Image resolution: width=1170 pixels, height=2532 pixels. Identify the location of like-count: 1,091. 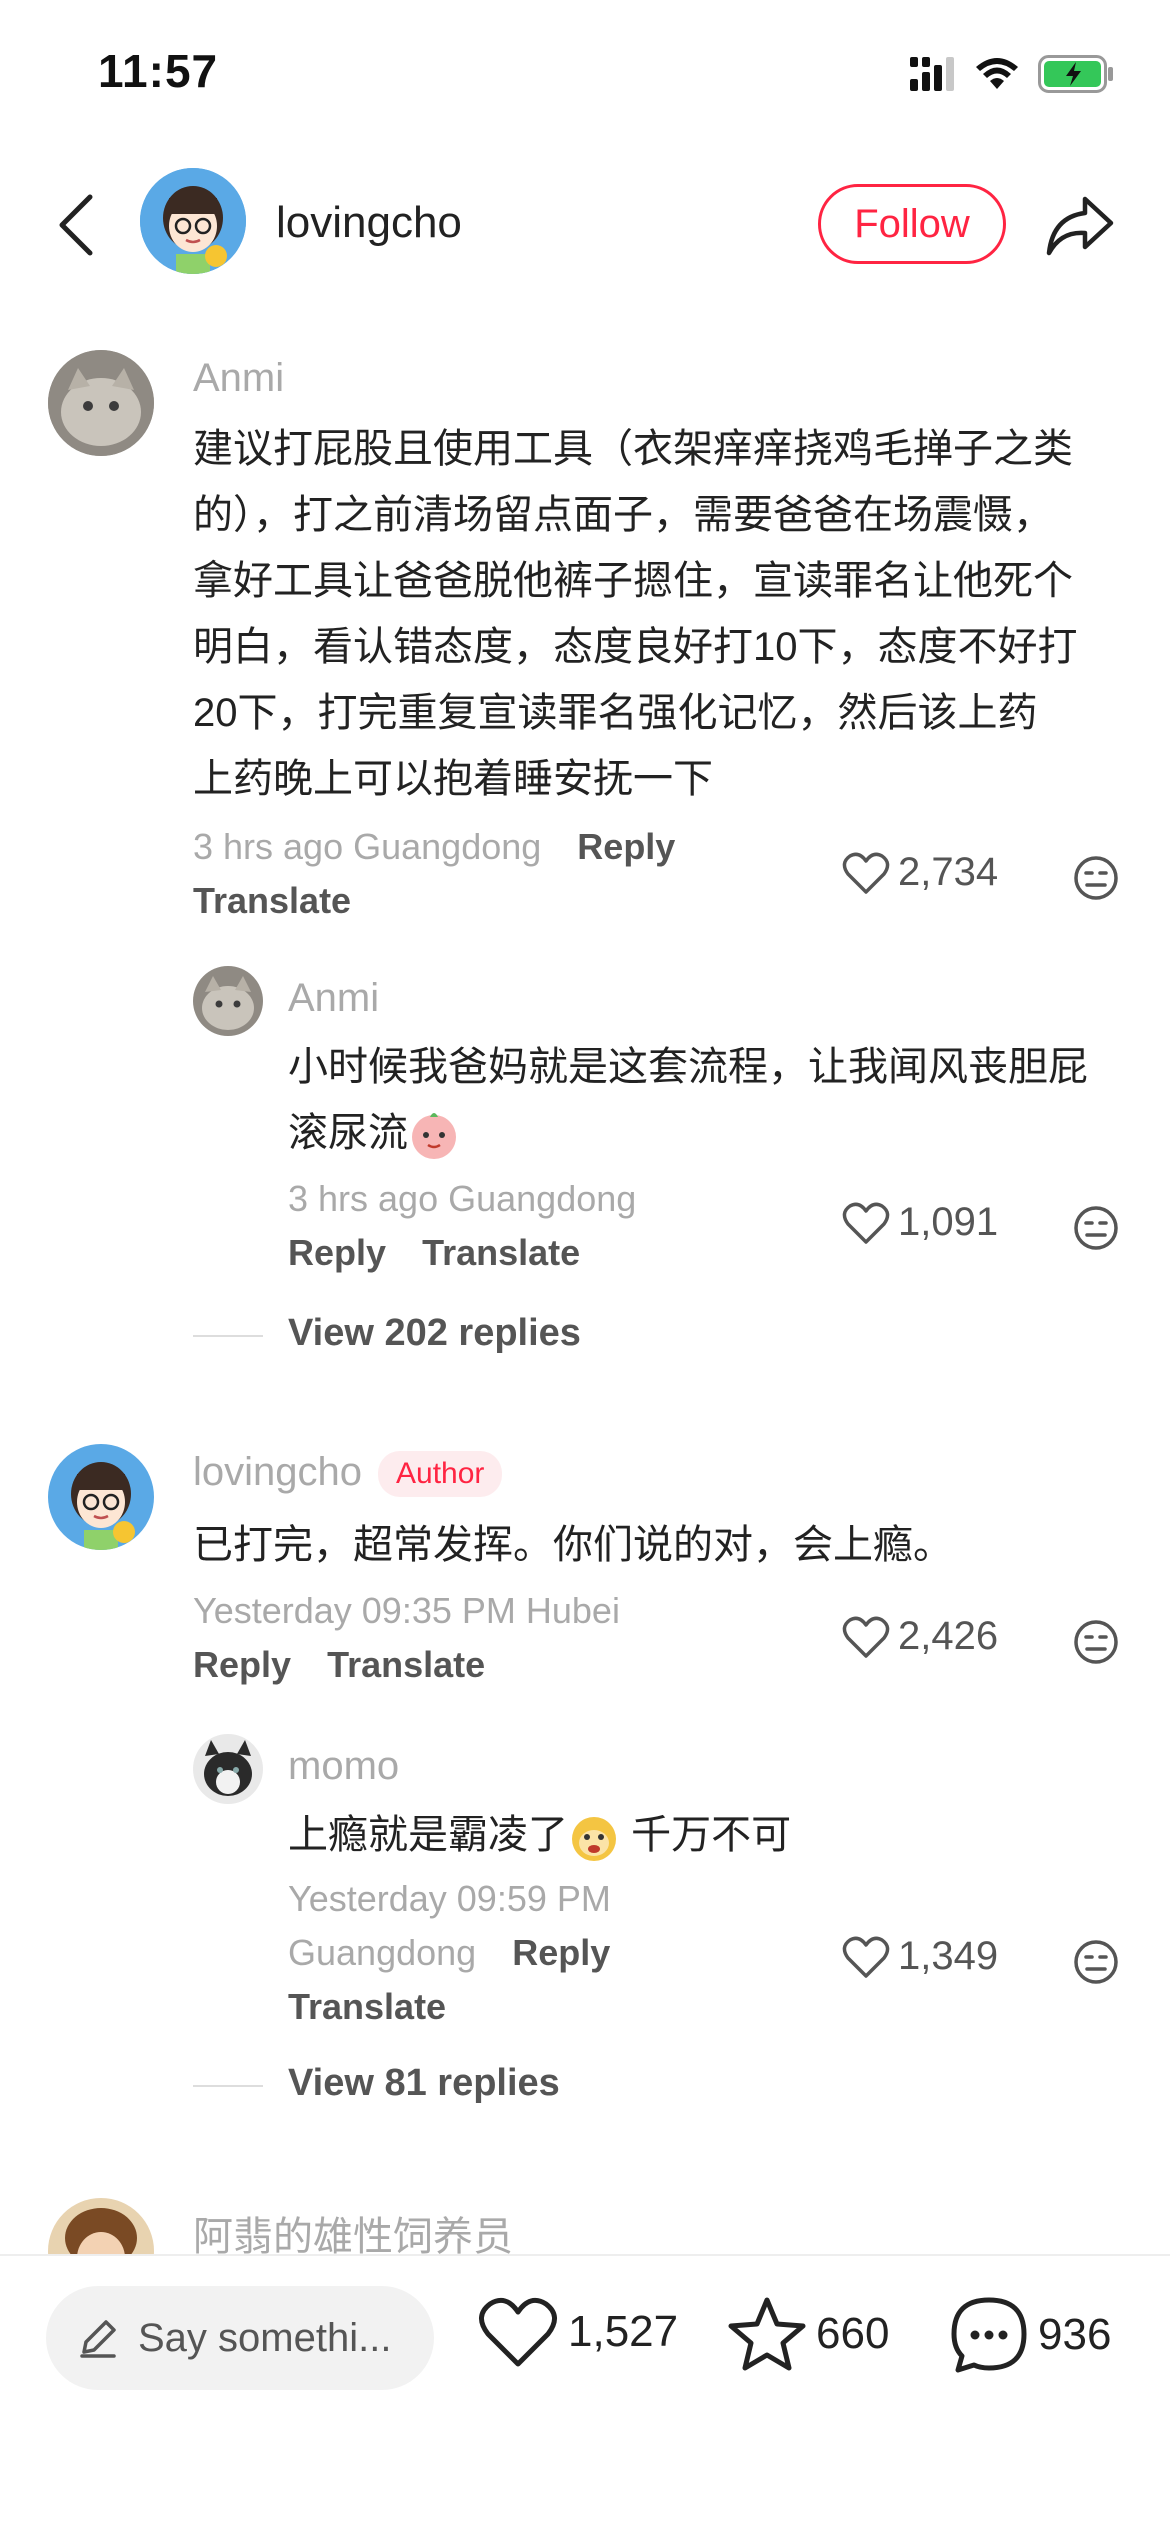
(948, 1222).